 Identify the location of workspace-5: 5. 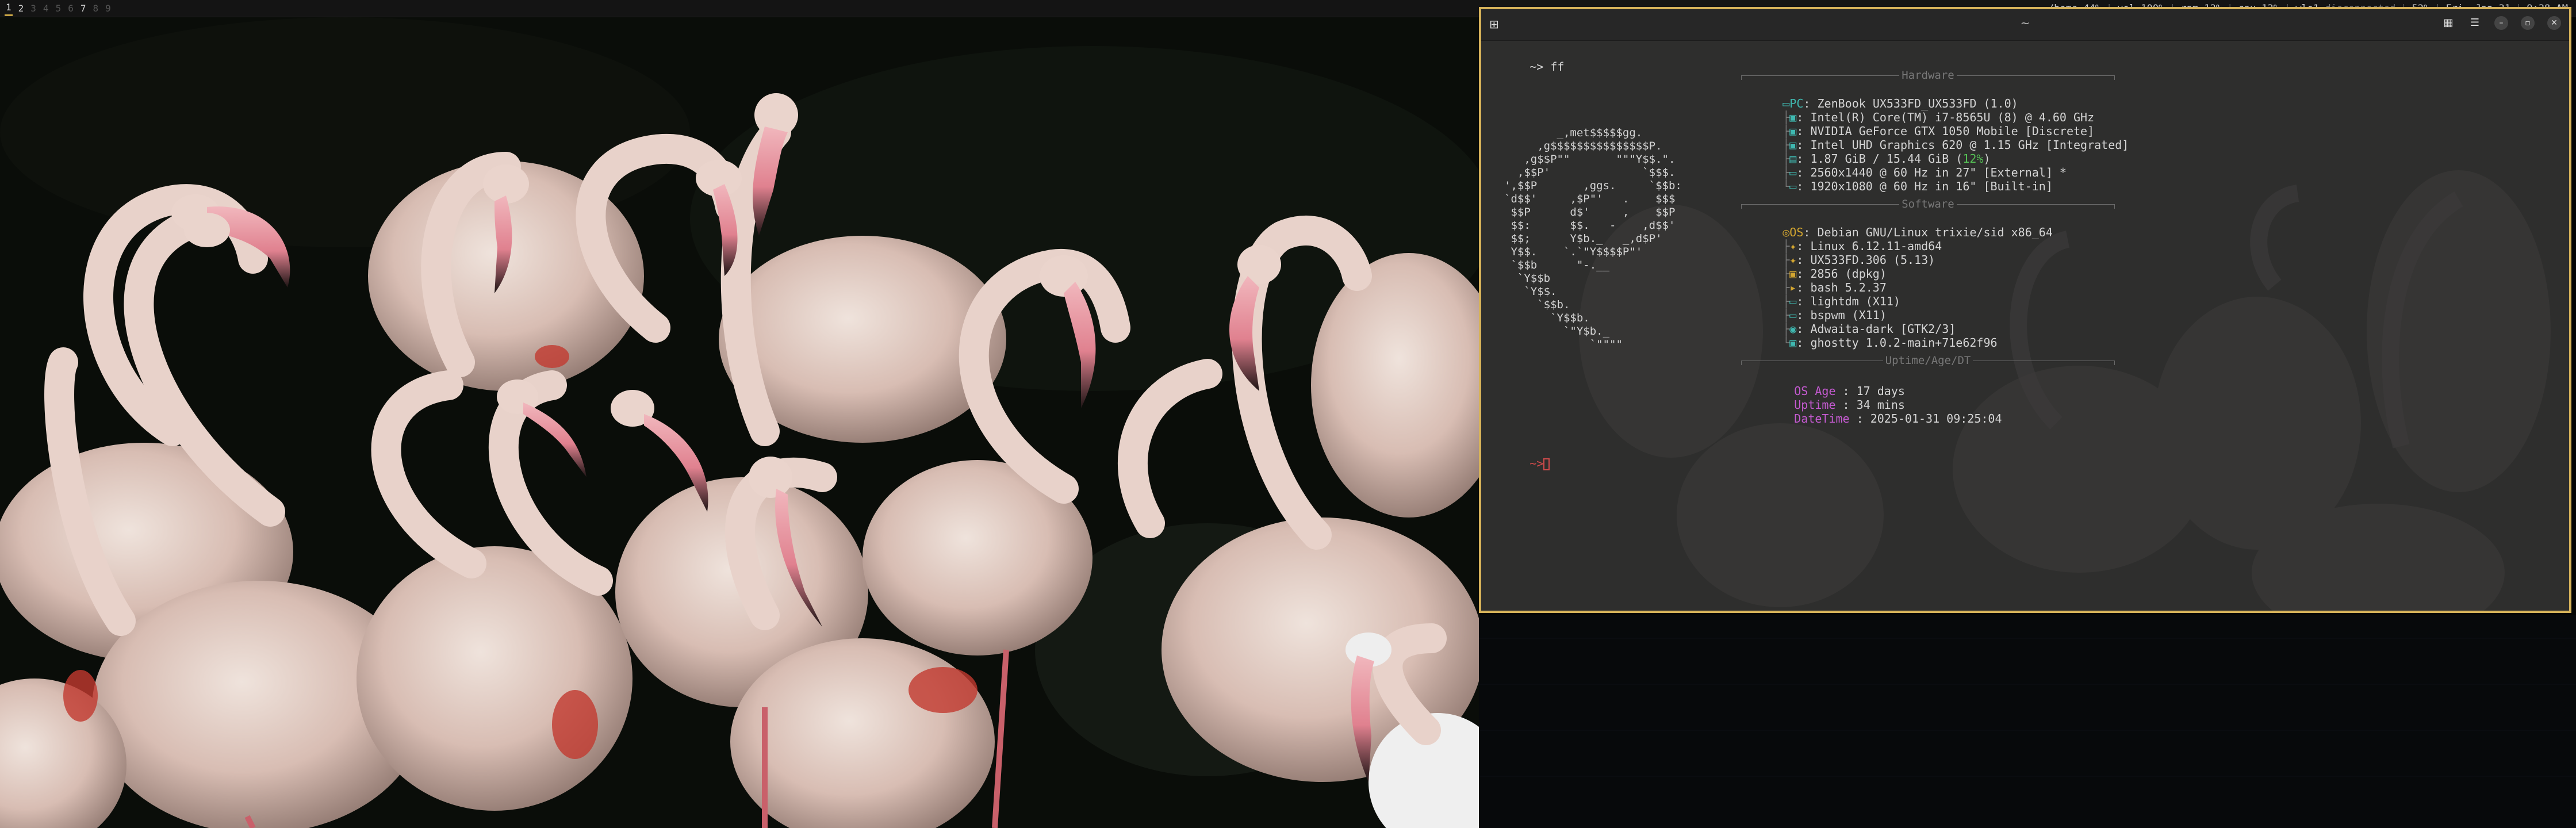
(59, 8).